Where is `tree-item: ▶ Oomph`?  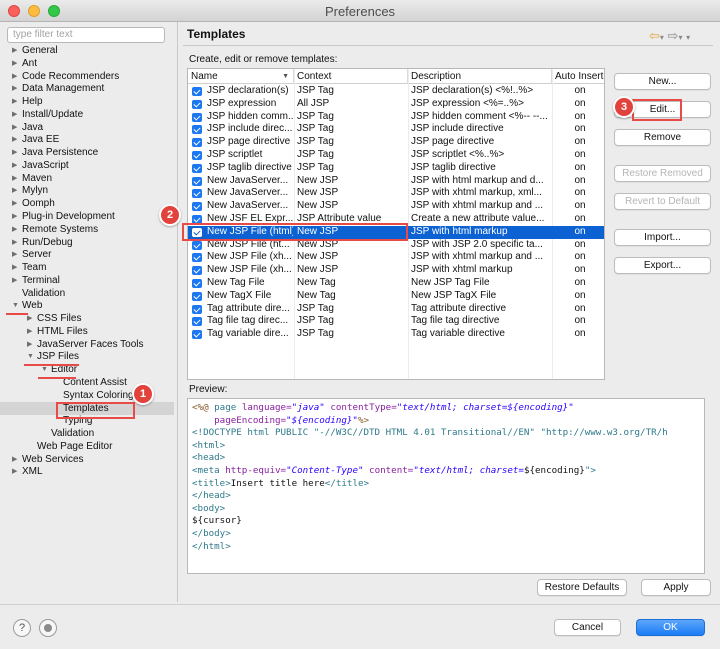 tree-item: ▶ Oomph is located at coordinates (87, 203).